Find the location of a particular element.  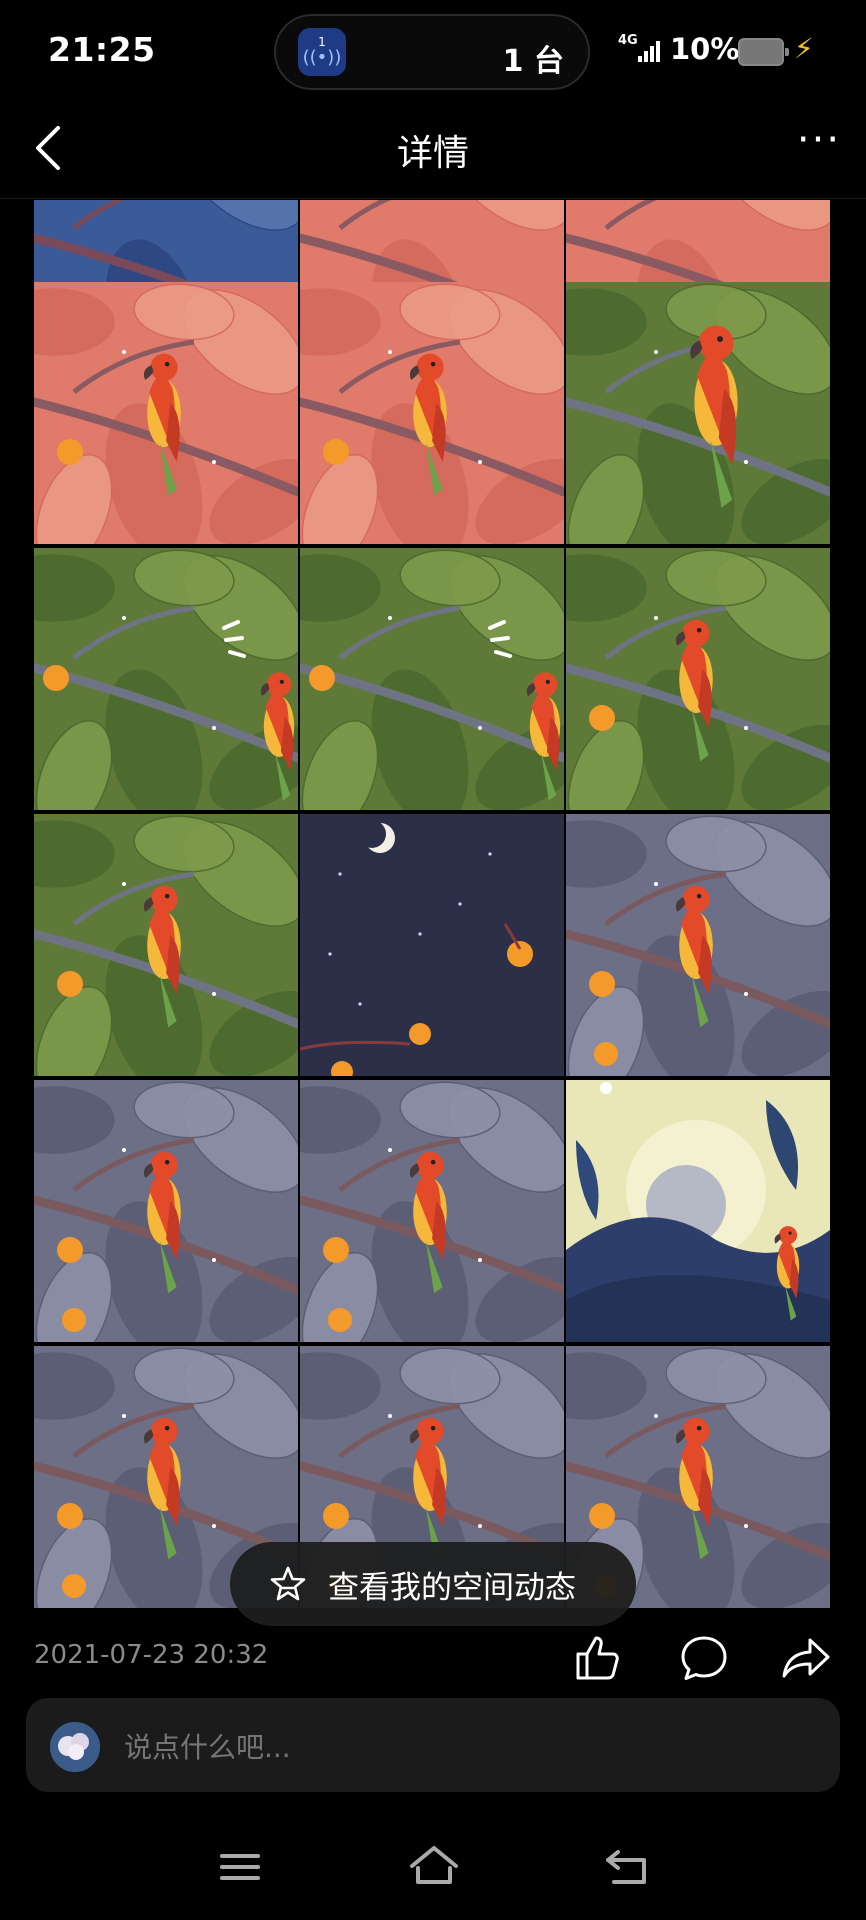

page-header: 详情 ··· is located at coordinates (433, 150).